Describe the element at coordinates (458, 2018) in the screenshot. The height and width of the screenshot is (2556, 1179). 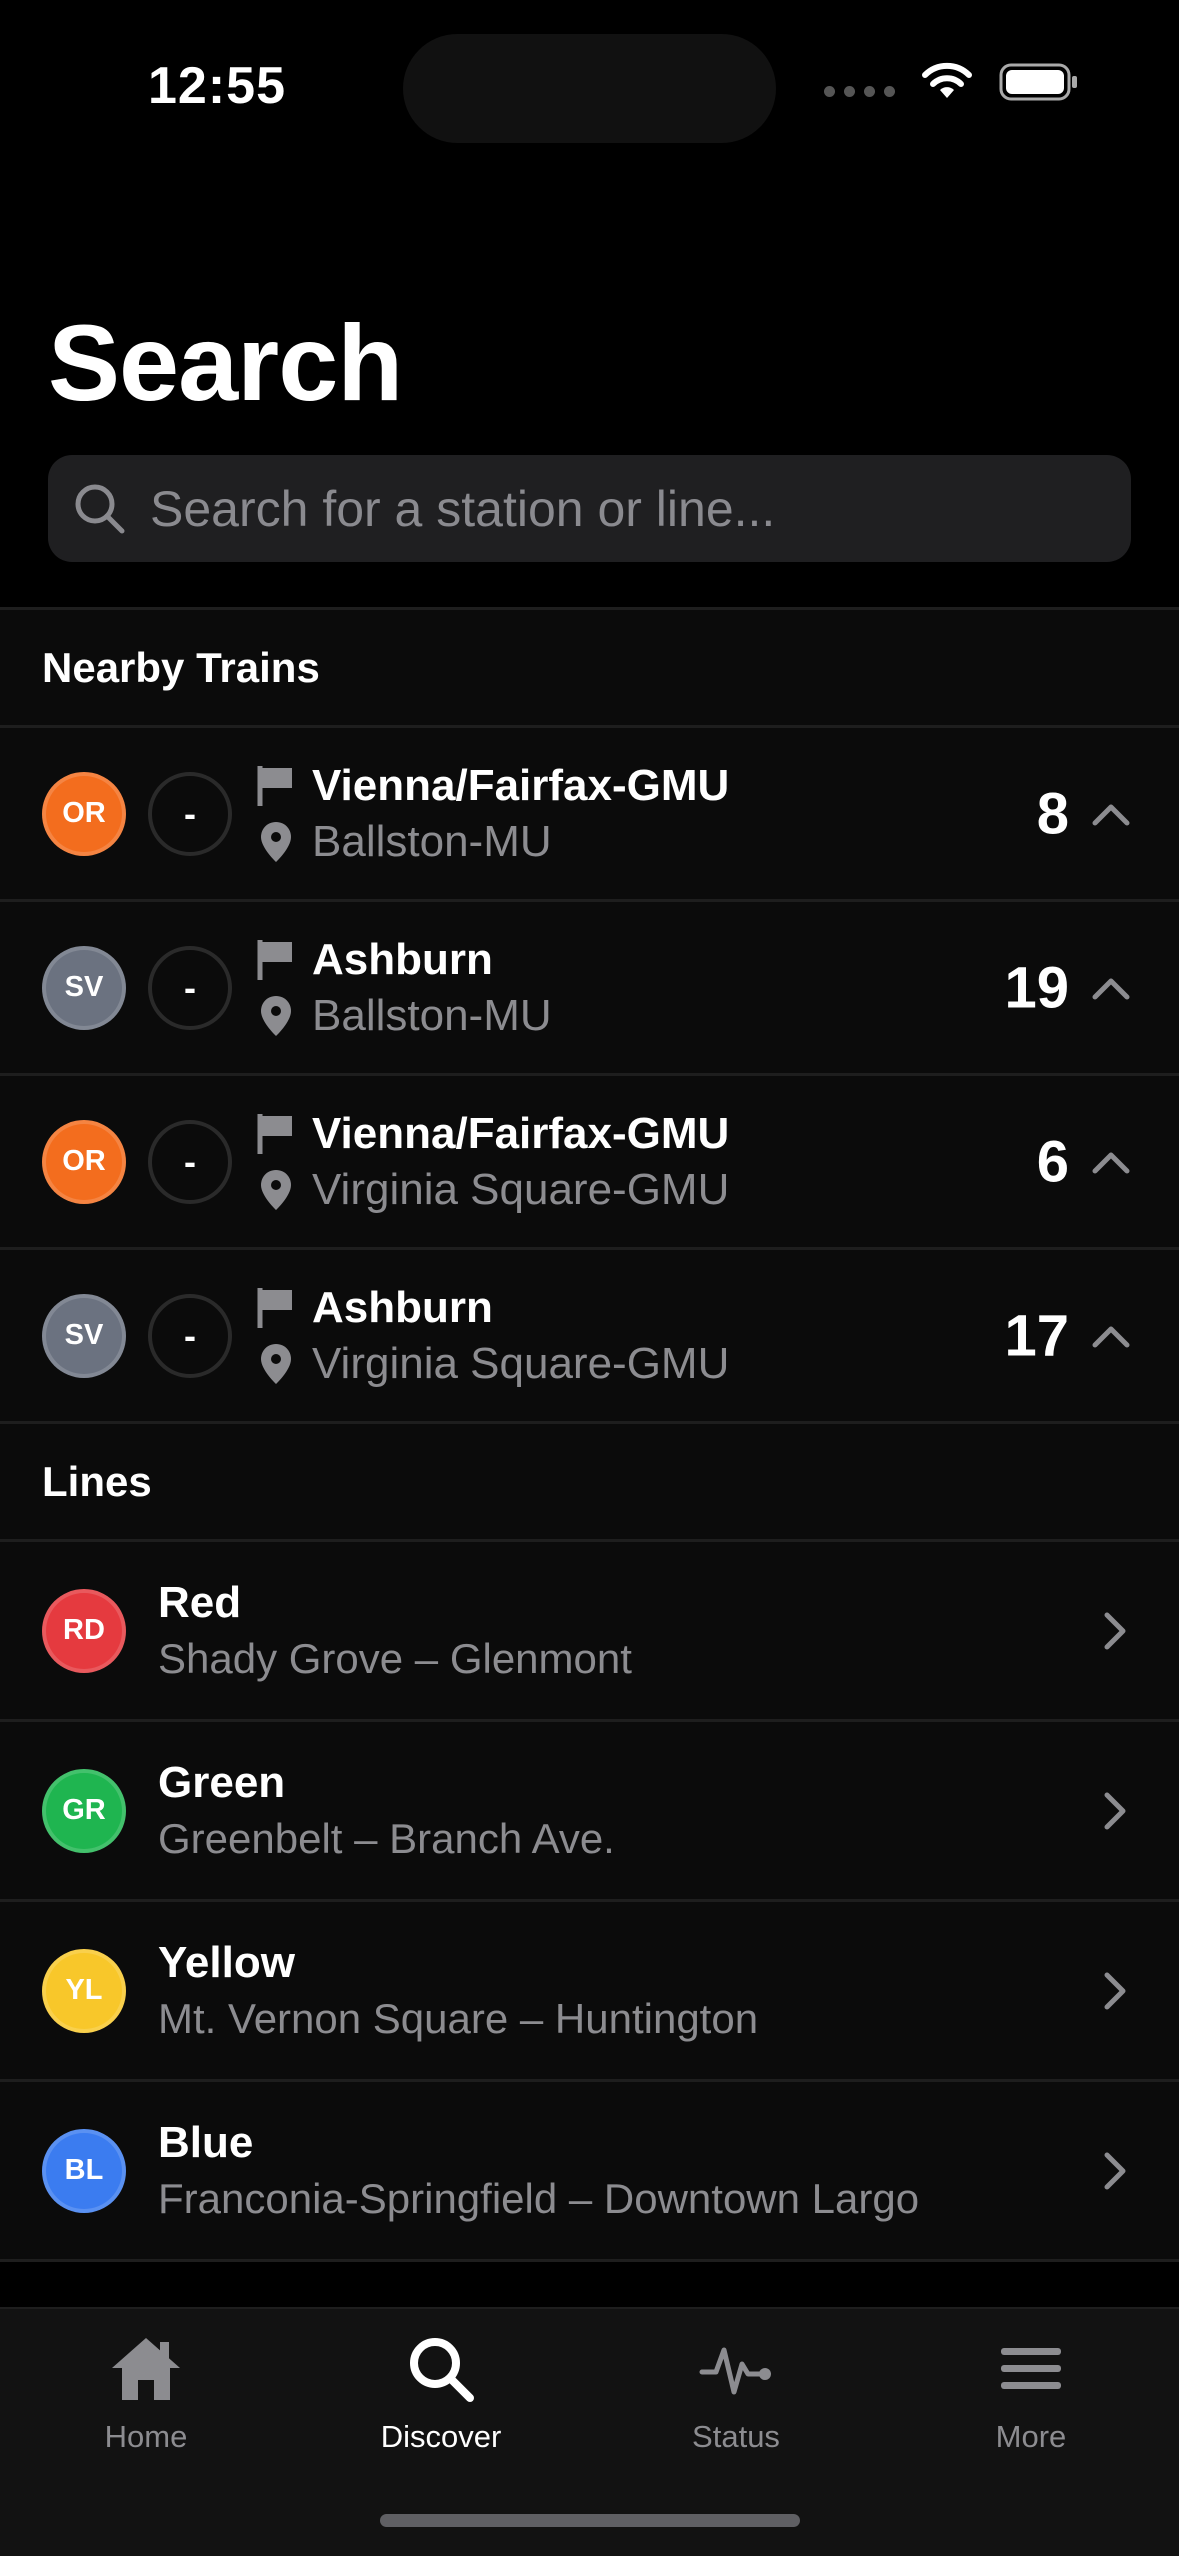
I see `line-route: Mt. Vernon Square – Huntington` at that location.